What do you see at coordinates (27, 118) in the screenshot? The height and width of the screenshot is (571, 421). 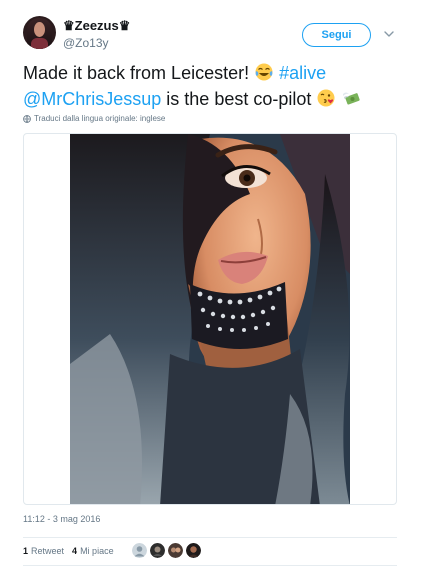 I see `globe-icon` at bounding box center [27, 118].